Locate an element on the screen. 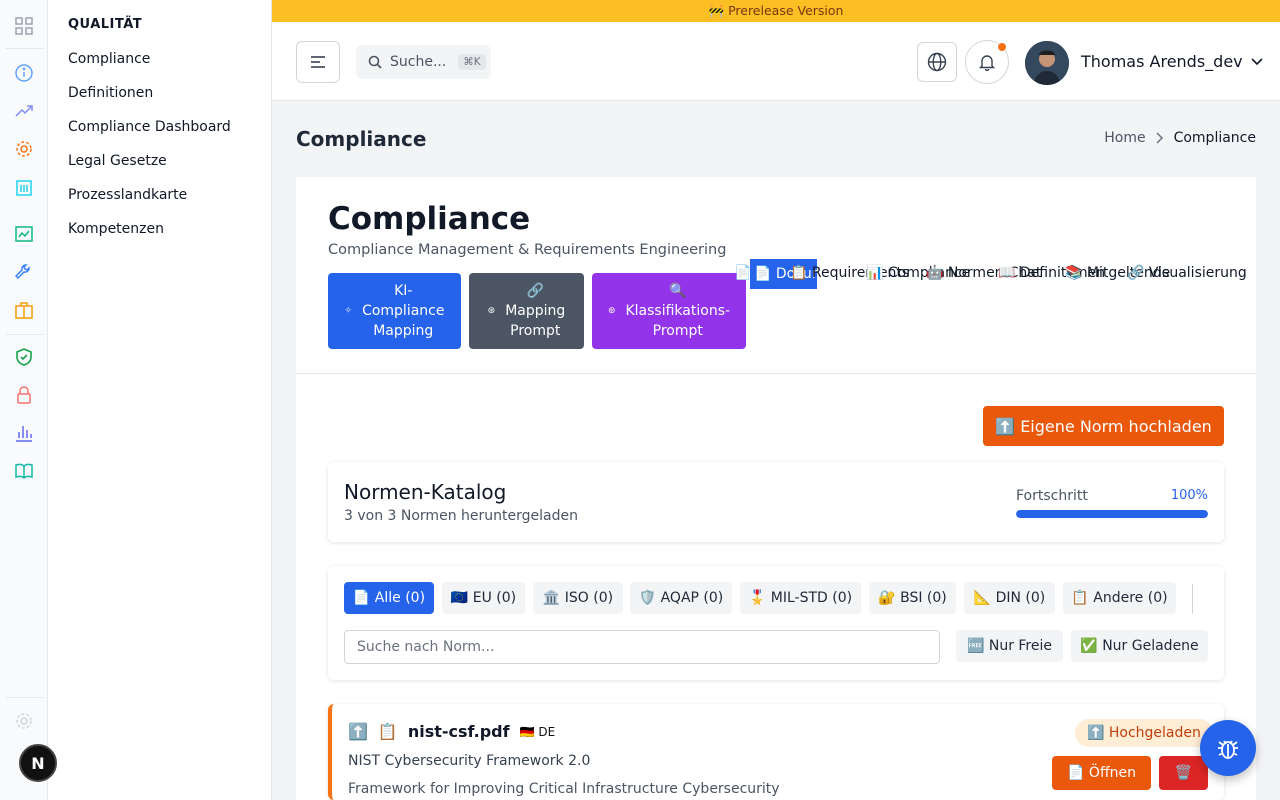  menu-icon is located at coordinates (318, 62).